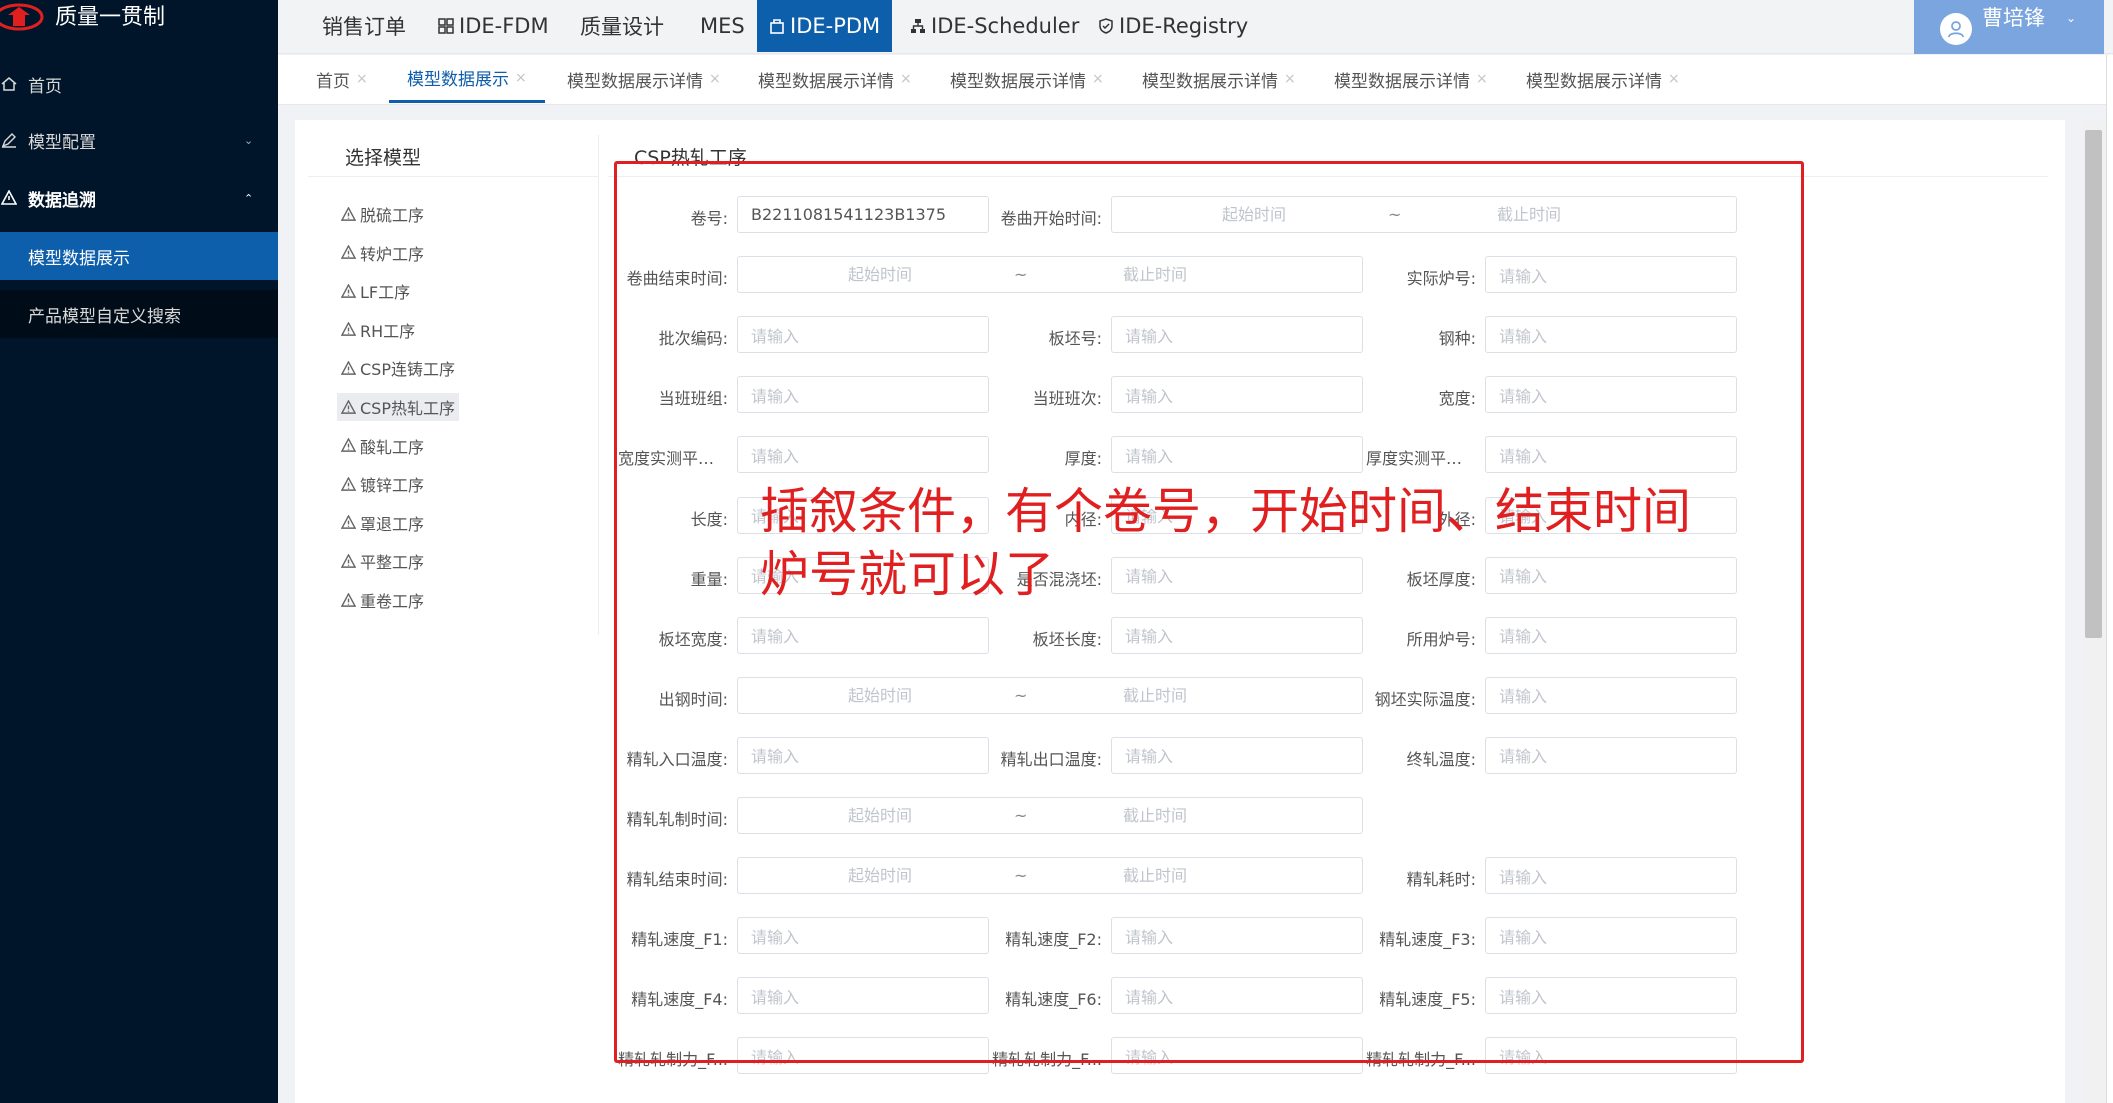 The width and height of the screenshot is (2113, 1103). What do you see at coordinates (693, 699) in the screenshot?
I see `form-field-label: 出钢时间:` at bounding box center [693, 699].